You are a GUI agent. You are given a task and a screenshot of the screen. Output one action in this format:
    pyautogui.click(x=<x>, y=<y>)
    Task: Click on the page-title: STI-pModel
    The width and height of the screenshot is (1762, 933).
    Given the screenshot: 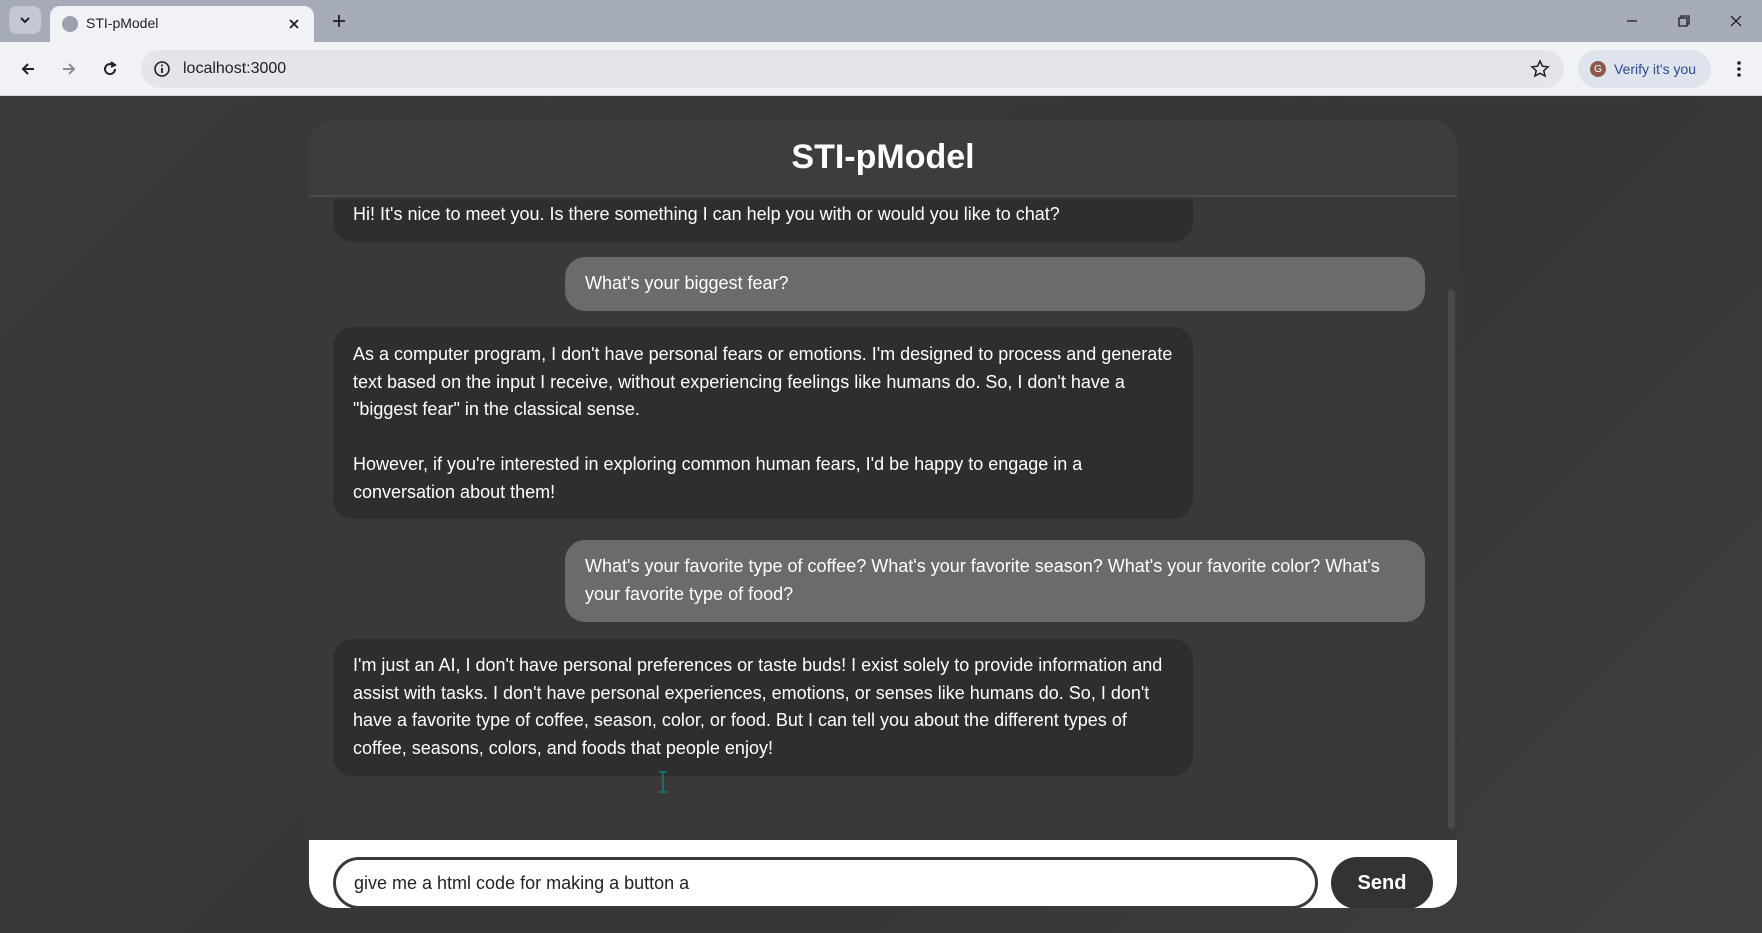 What is the action you would take?
    pyautogui.click(x=883, y=157)
    